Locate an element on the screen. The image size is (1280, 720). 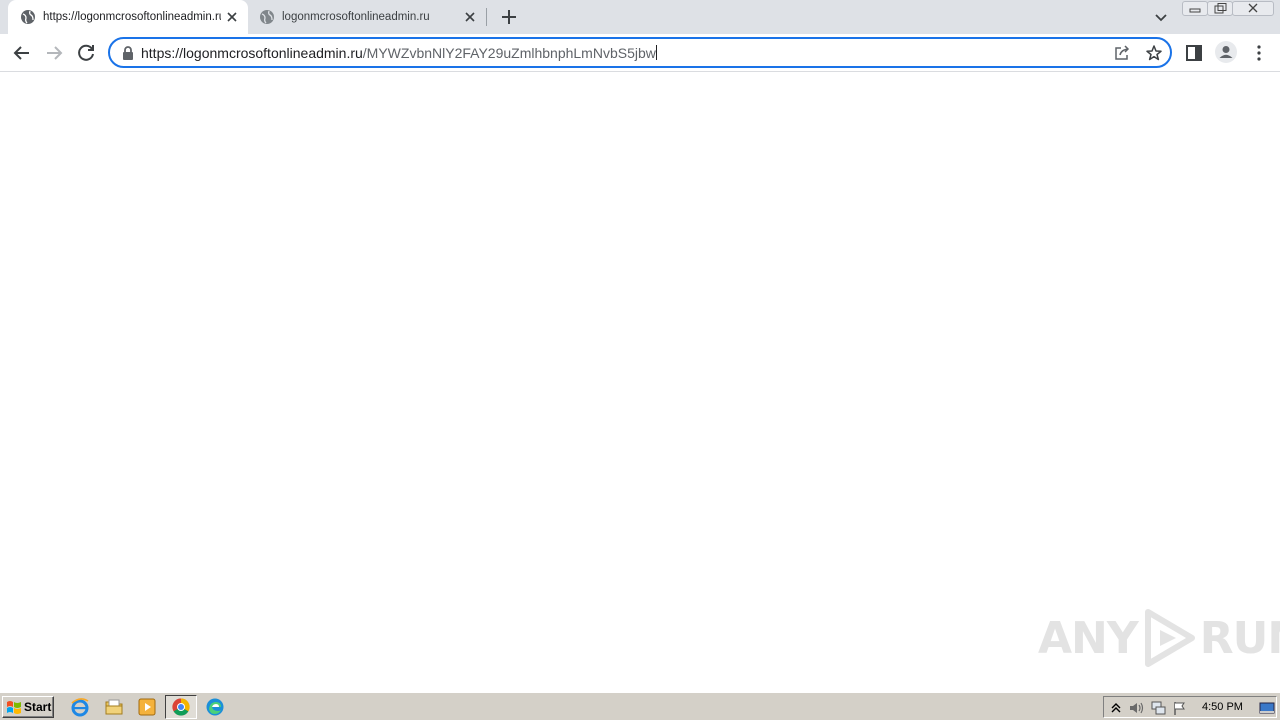
menu-kebab-icon is located at coordinates (1259, 53).